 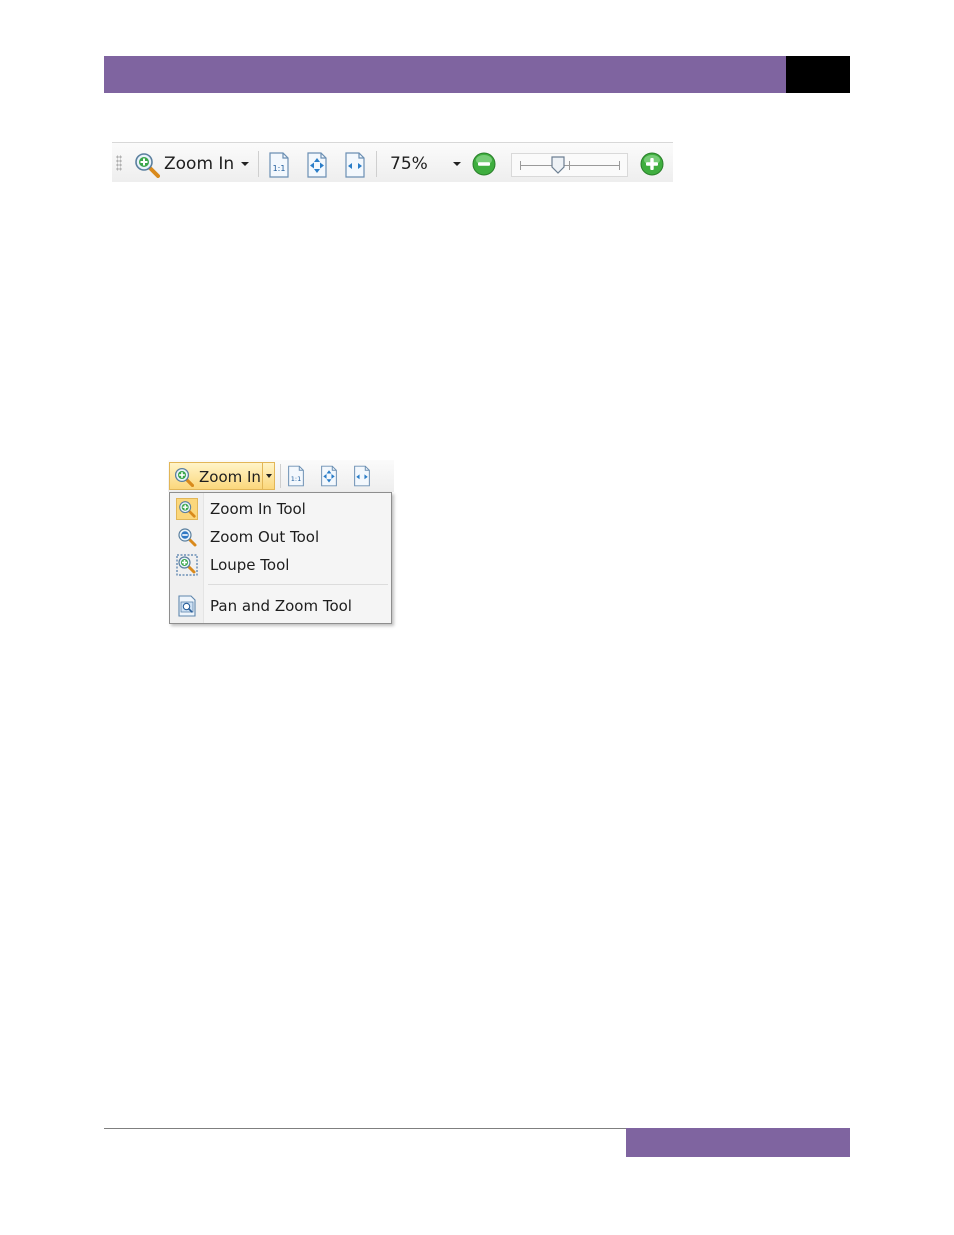 I want to click on menu-item-label: Pan and Zoom Tool, so click(x=281, y=606).